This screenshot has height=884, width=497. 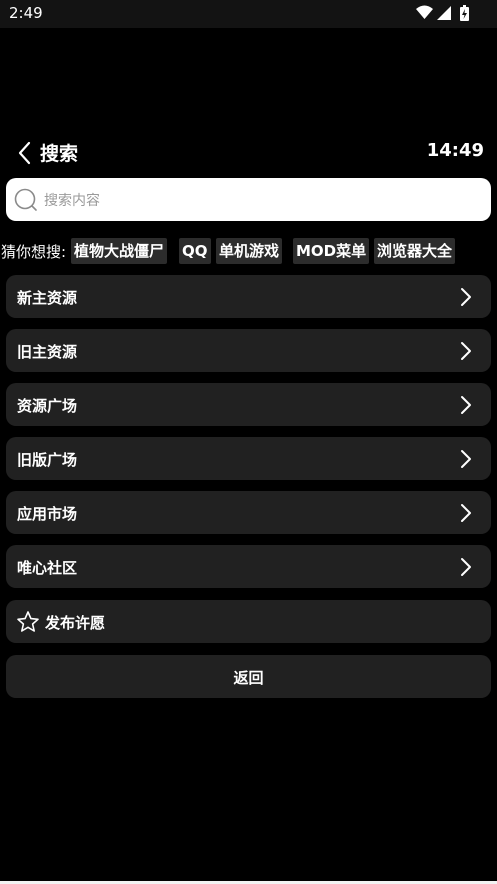 I want to click on suggestions-label: 猜你想搜:, so click(x=34, y=252).